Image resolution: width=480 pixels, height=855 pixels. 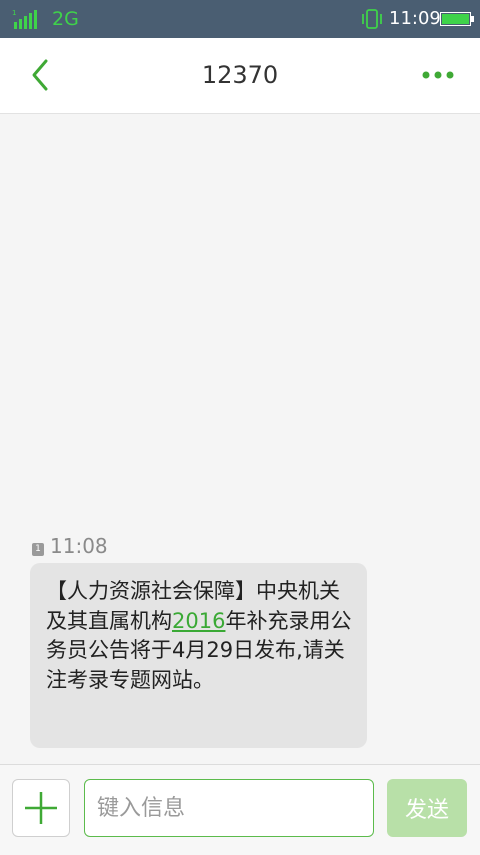 I want to click on conversation-title: 12370, so click(x=240, y=75).